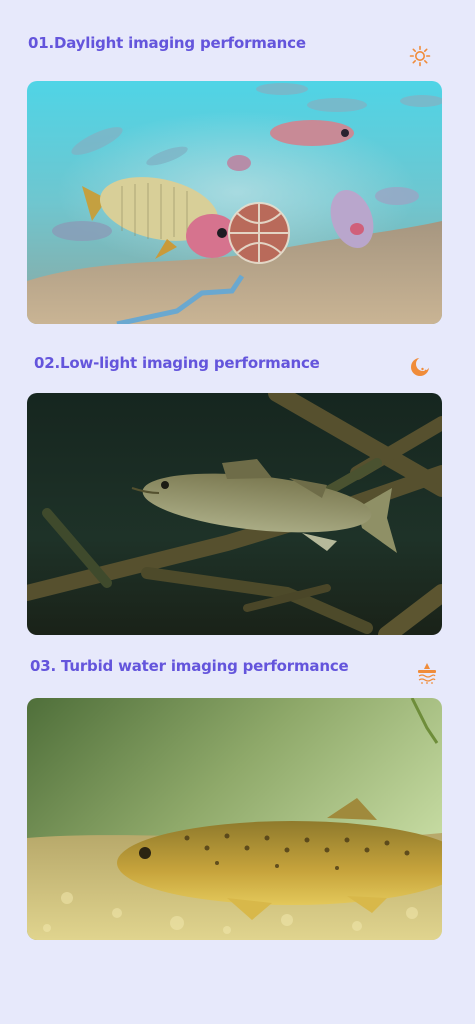  Describe the element at coordinates (189, 666) in the screenshot. I see `section-title-turbid: 03. Turbid water imaging performance` at that location.